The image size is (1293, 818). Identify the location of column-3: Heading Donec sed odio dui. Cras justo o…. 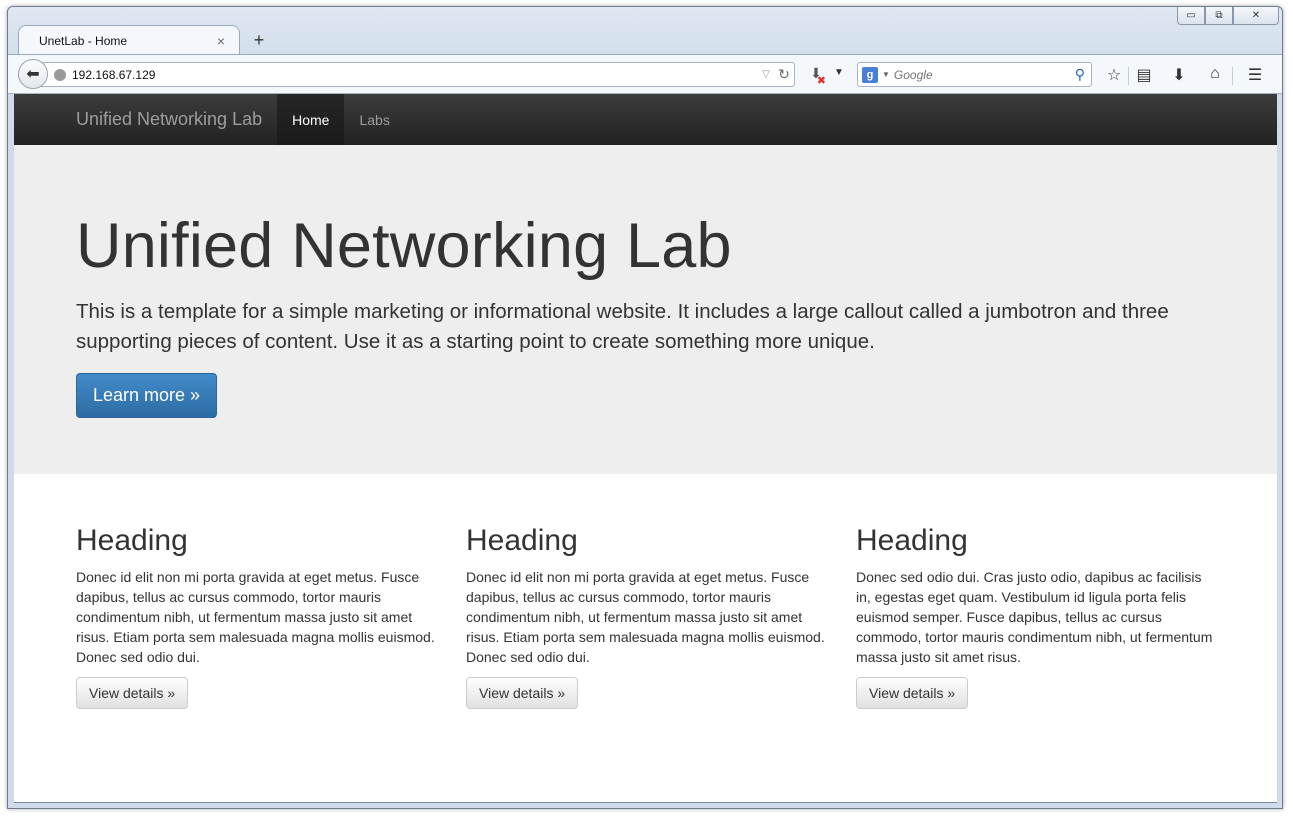
(1051, 616).